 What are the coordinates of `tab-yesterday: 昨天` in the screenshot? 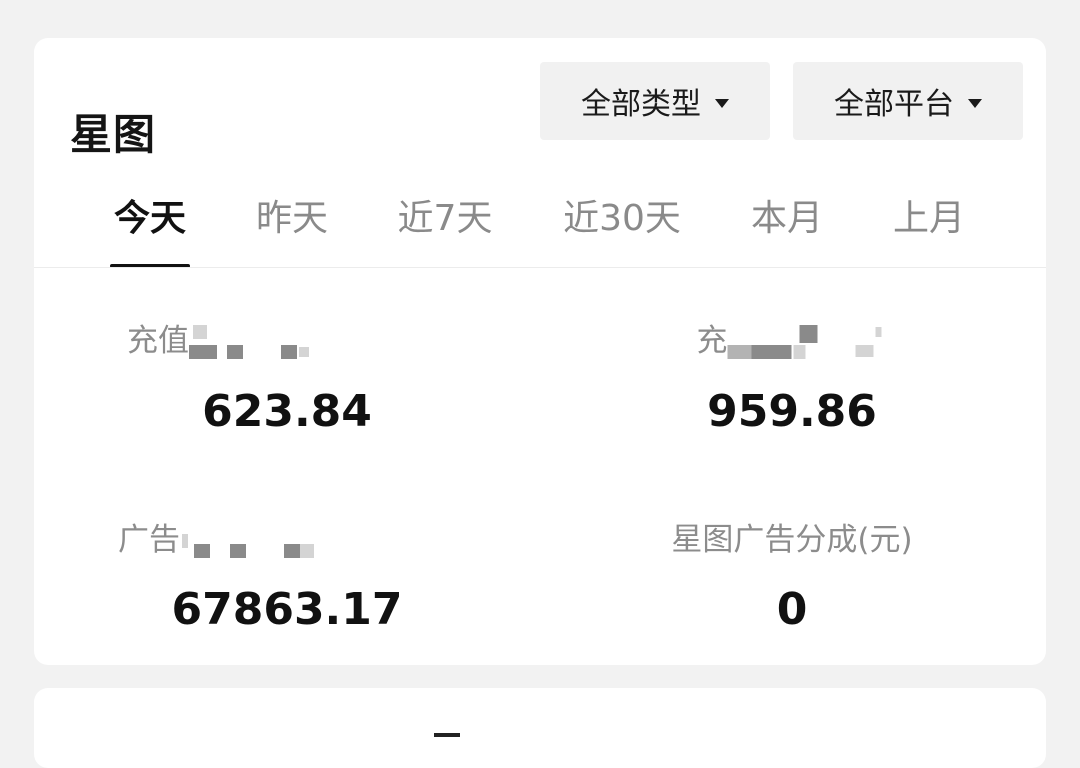 It's located at (292, 219).